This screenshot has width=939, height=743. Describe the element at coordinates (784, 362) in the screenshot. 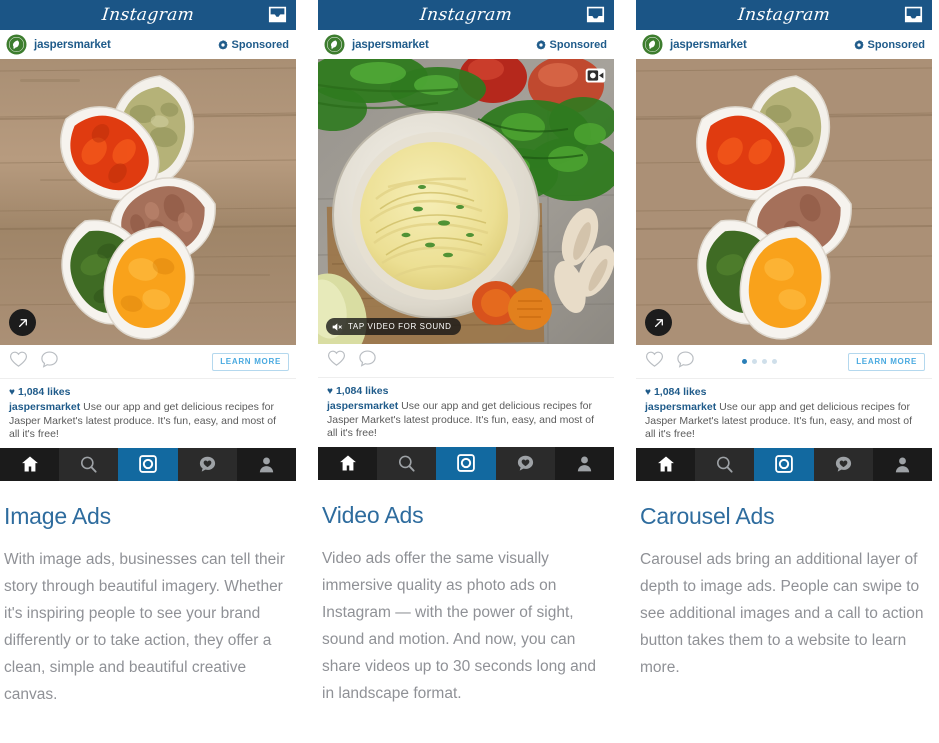

I see `ad-action-row: LEARN MORE` at that location.